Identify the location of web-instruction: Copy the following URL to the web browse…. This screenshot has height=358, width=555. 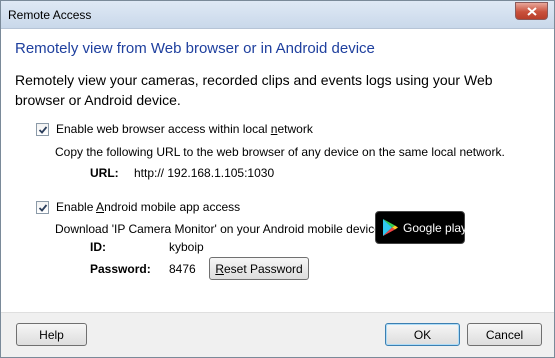
(280, 152).